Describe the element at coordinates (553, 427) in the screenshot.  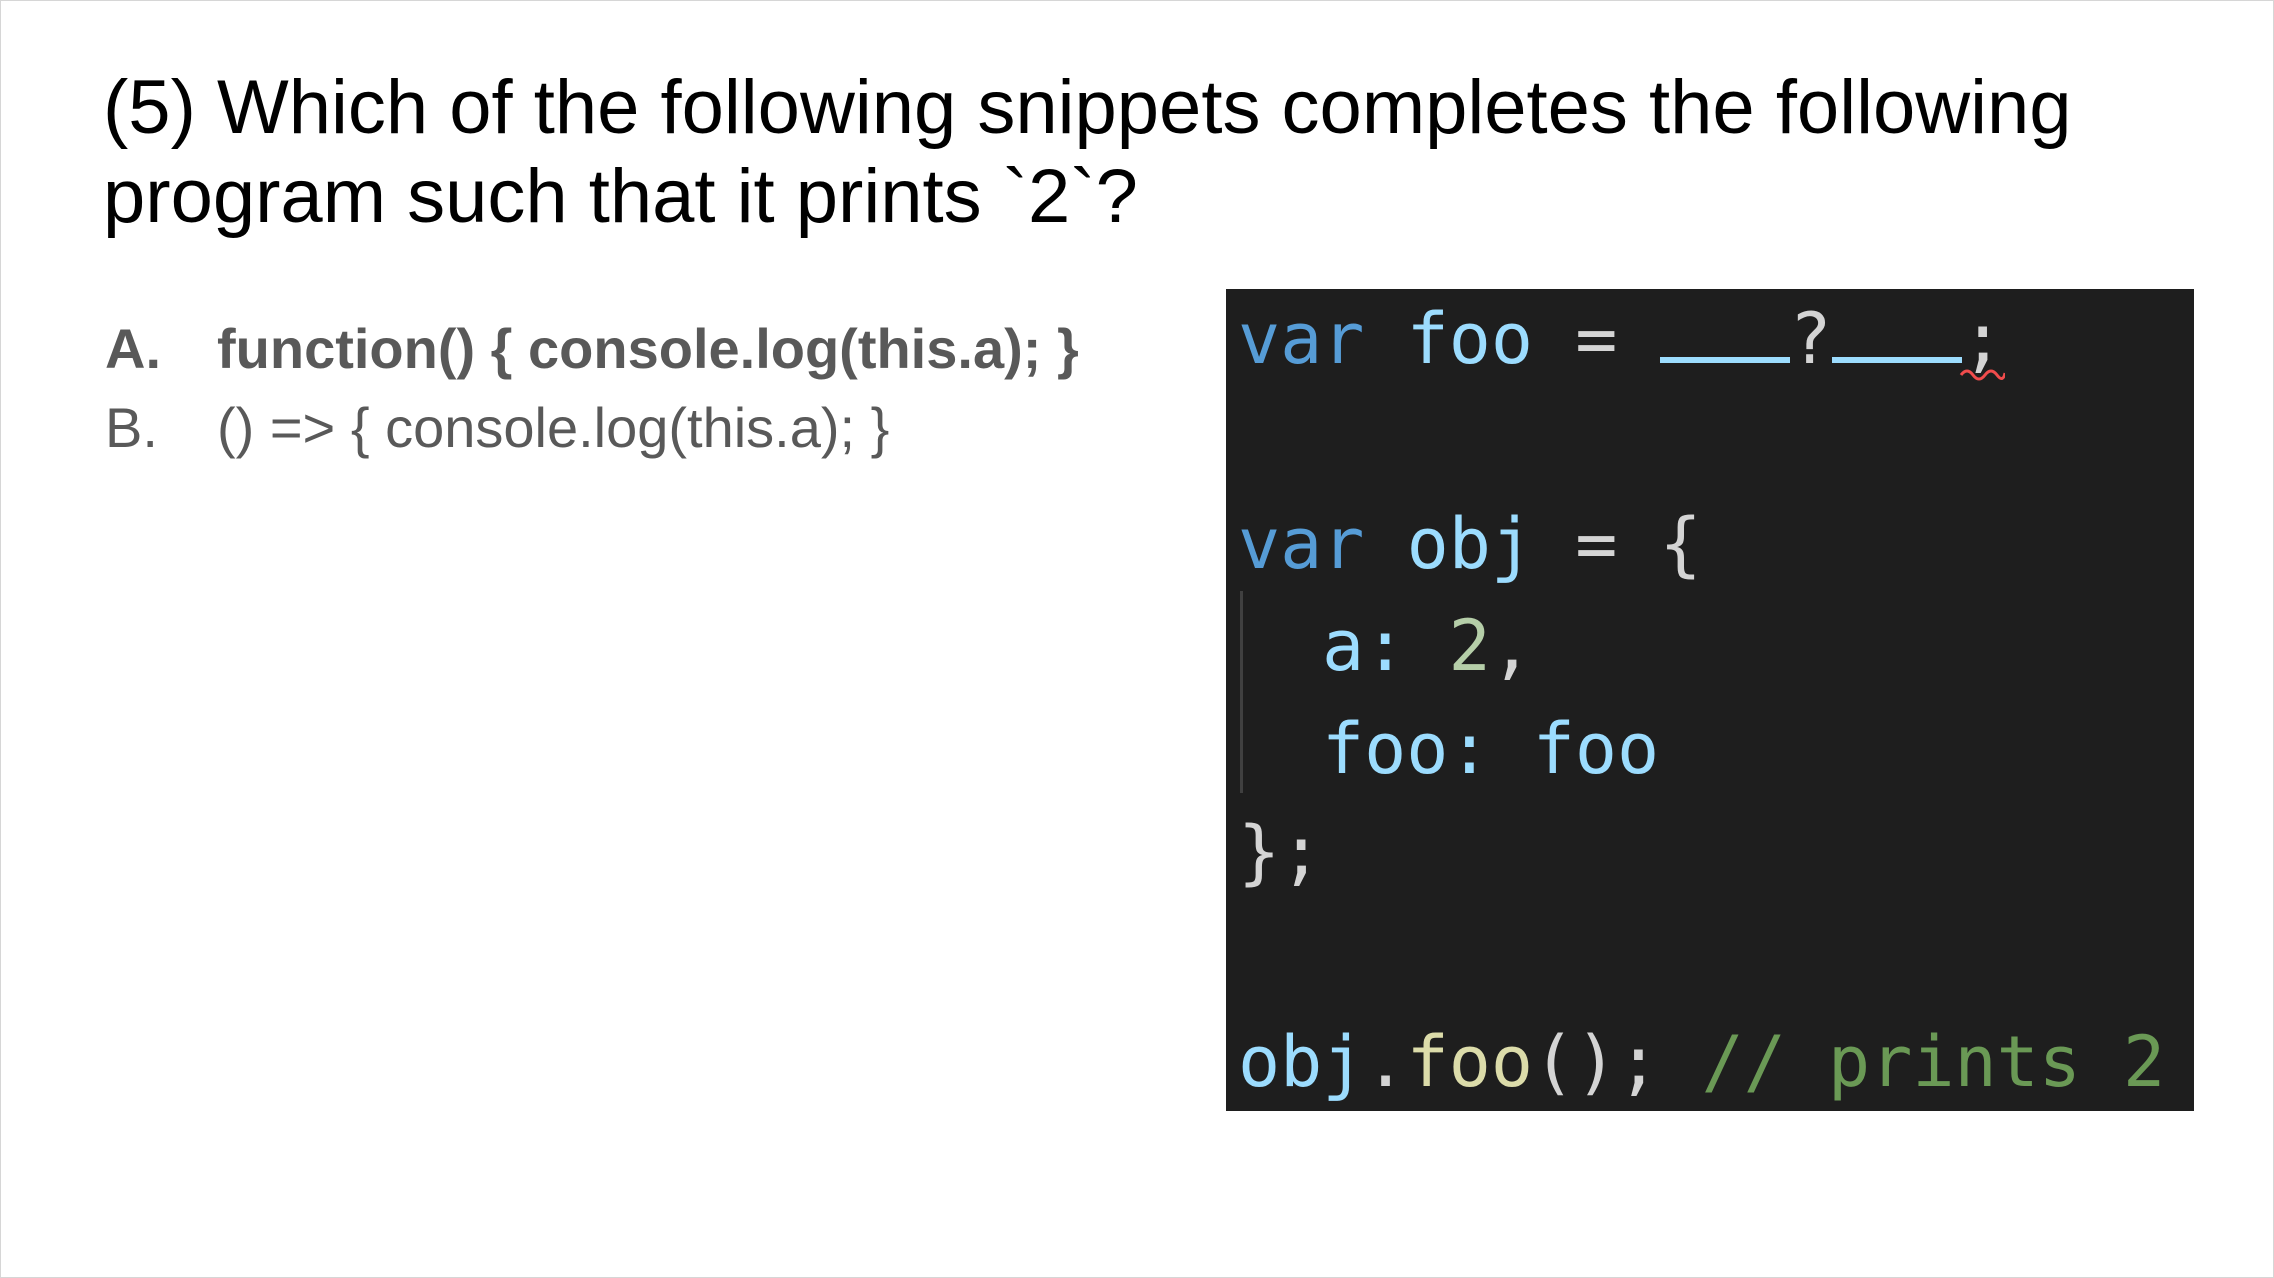
I see `option-text: () => { console.log(this.a); }` at that location.